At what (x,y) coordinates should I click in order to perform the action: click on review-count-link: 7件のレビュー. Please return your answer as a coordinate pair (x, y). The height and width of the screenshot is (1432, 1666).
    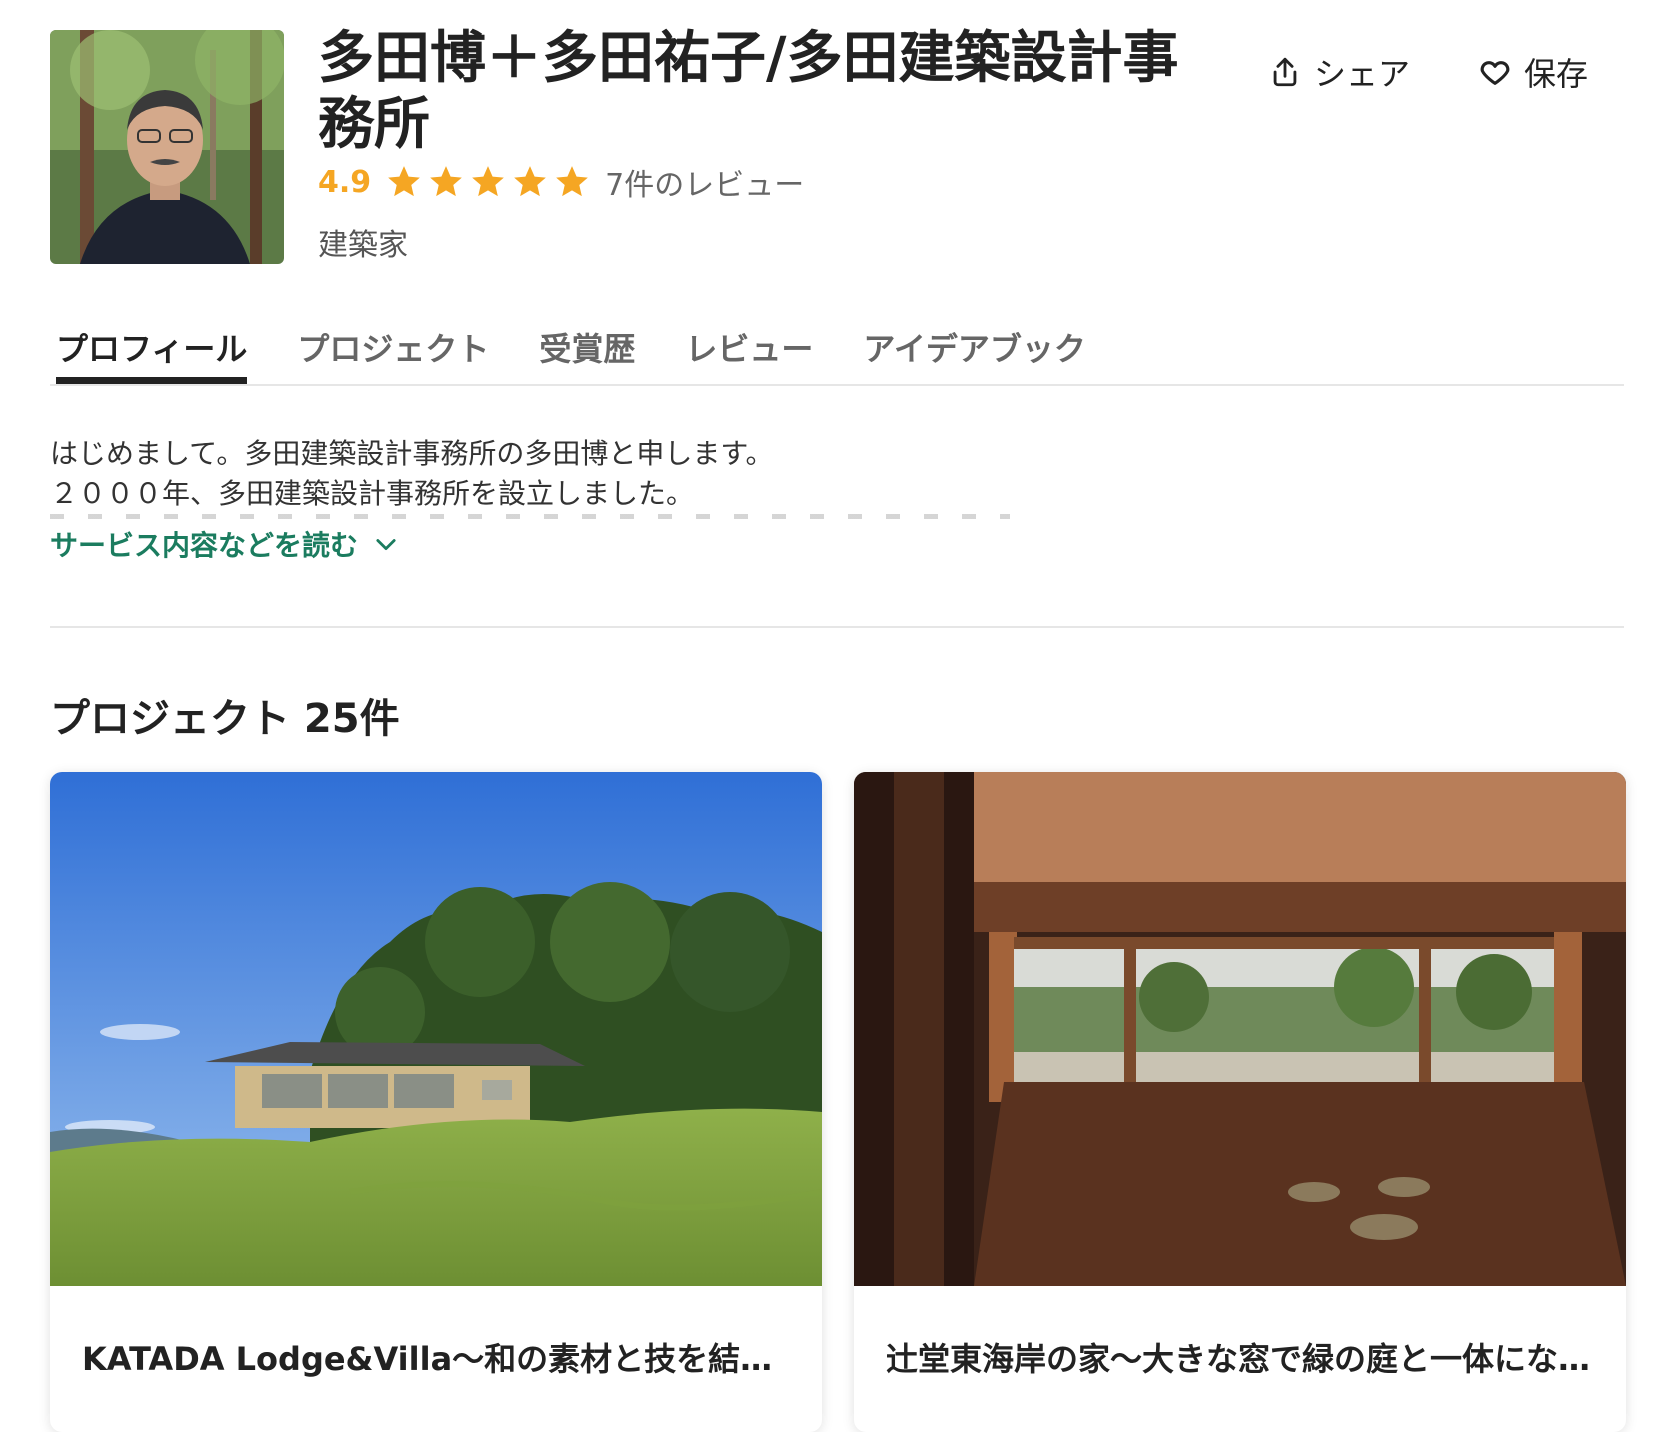
    Looking at the image, I should click on (704, 182).